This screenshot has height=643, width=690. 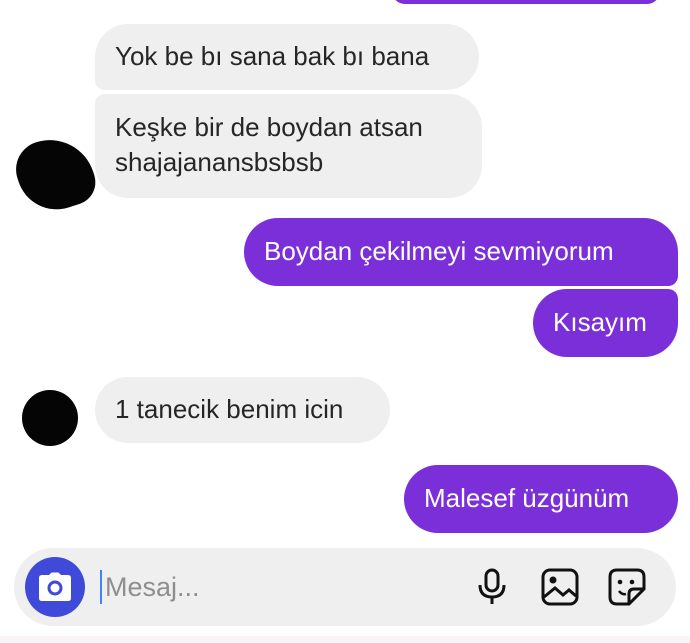 I want to click on microphone-button, so click(x=492, y=587).